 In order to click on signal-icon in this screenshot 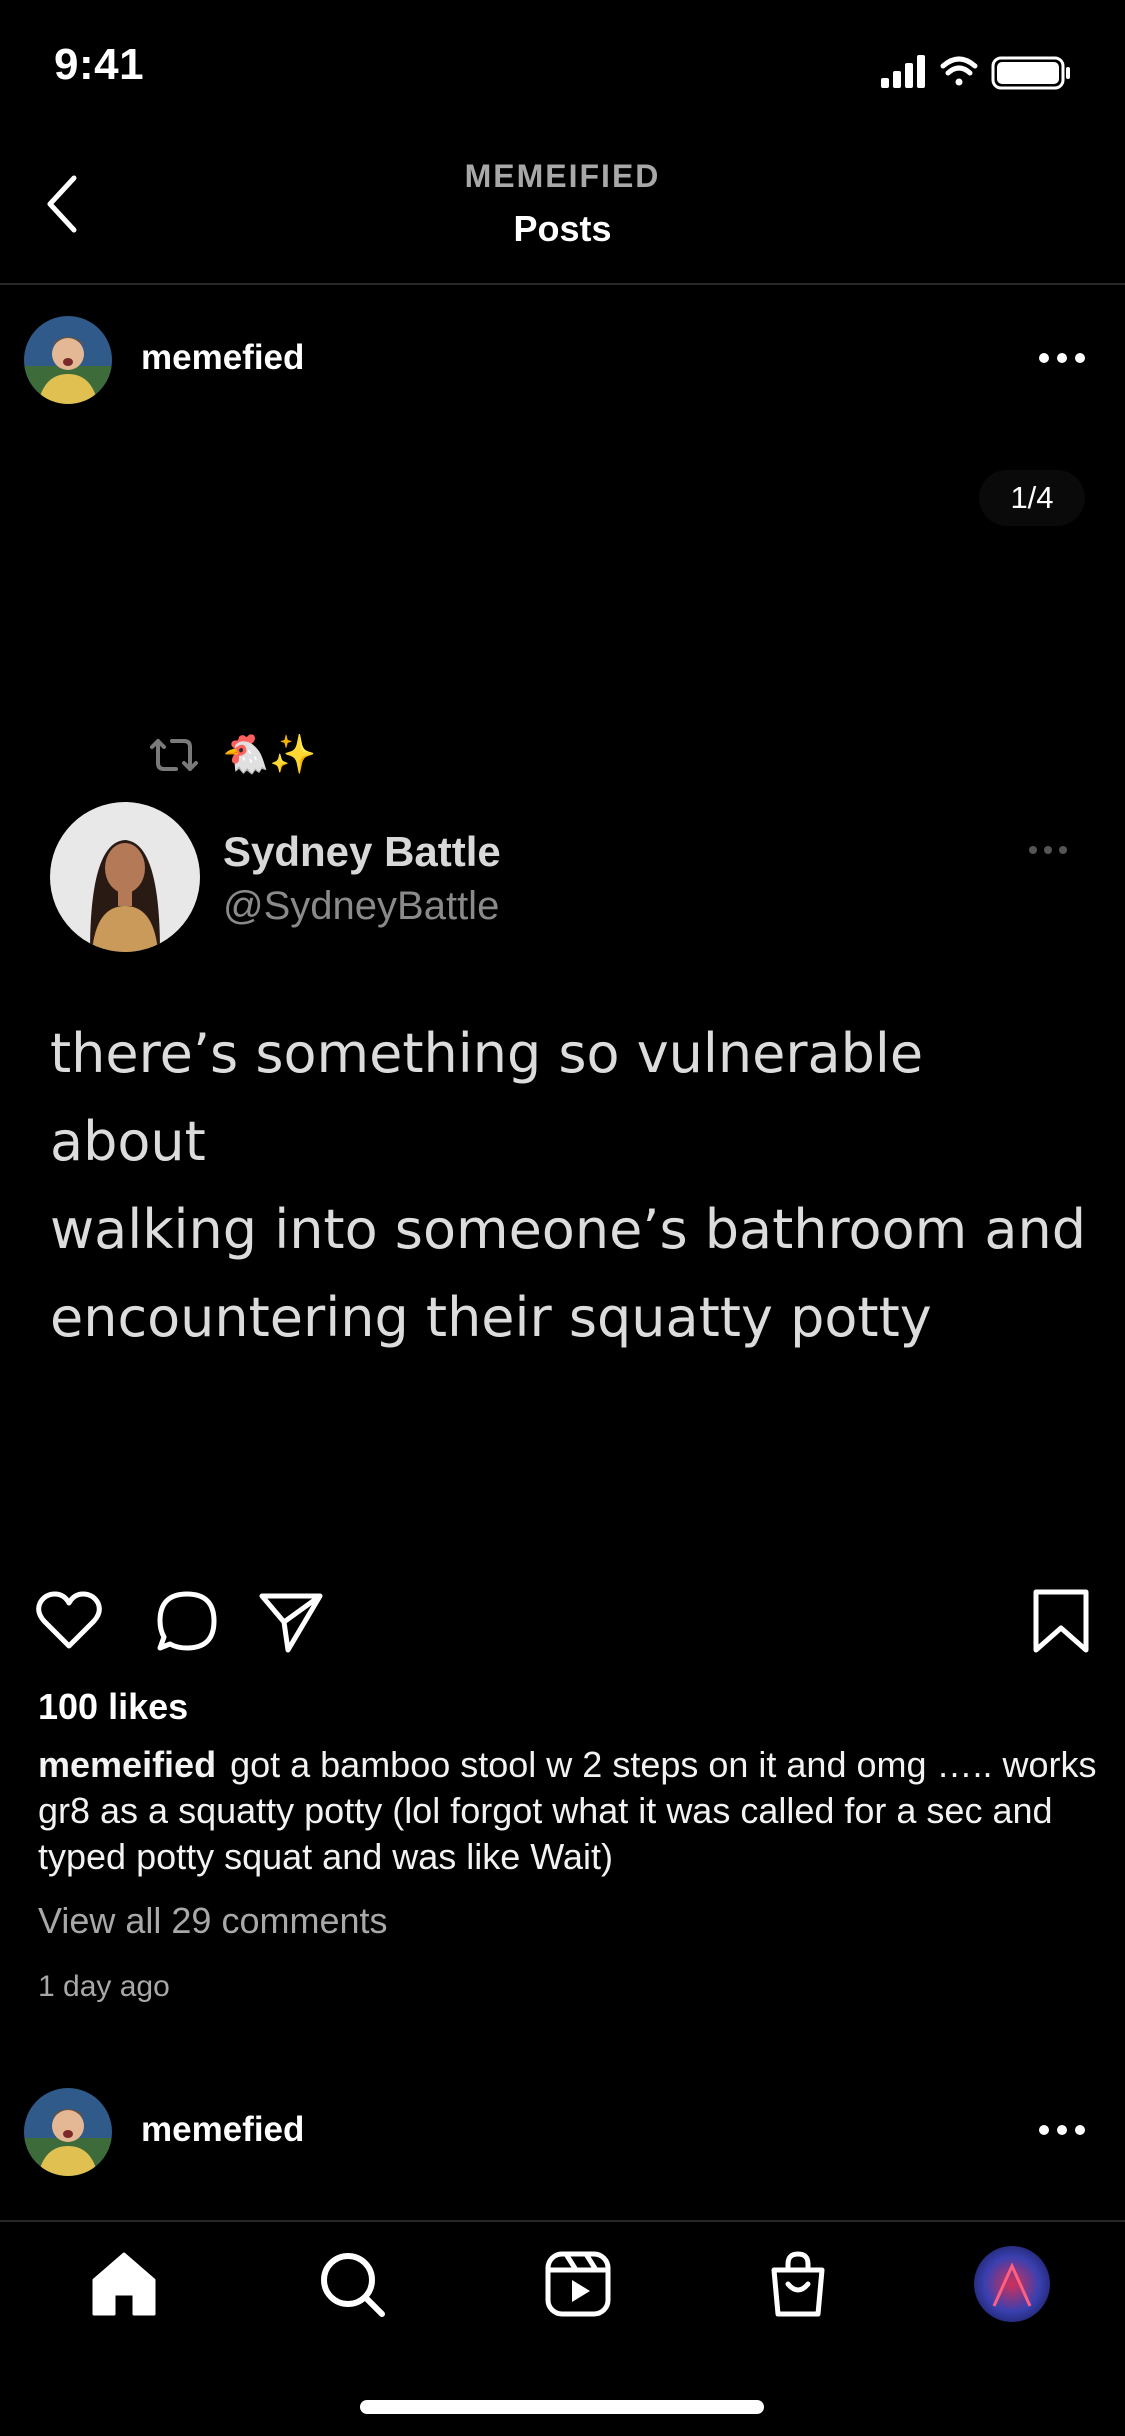, I will do `click(903, 71)`.